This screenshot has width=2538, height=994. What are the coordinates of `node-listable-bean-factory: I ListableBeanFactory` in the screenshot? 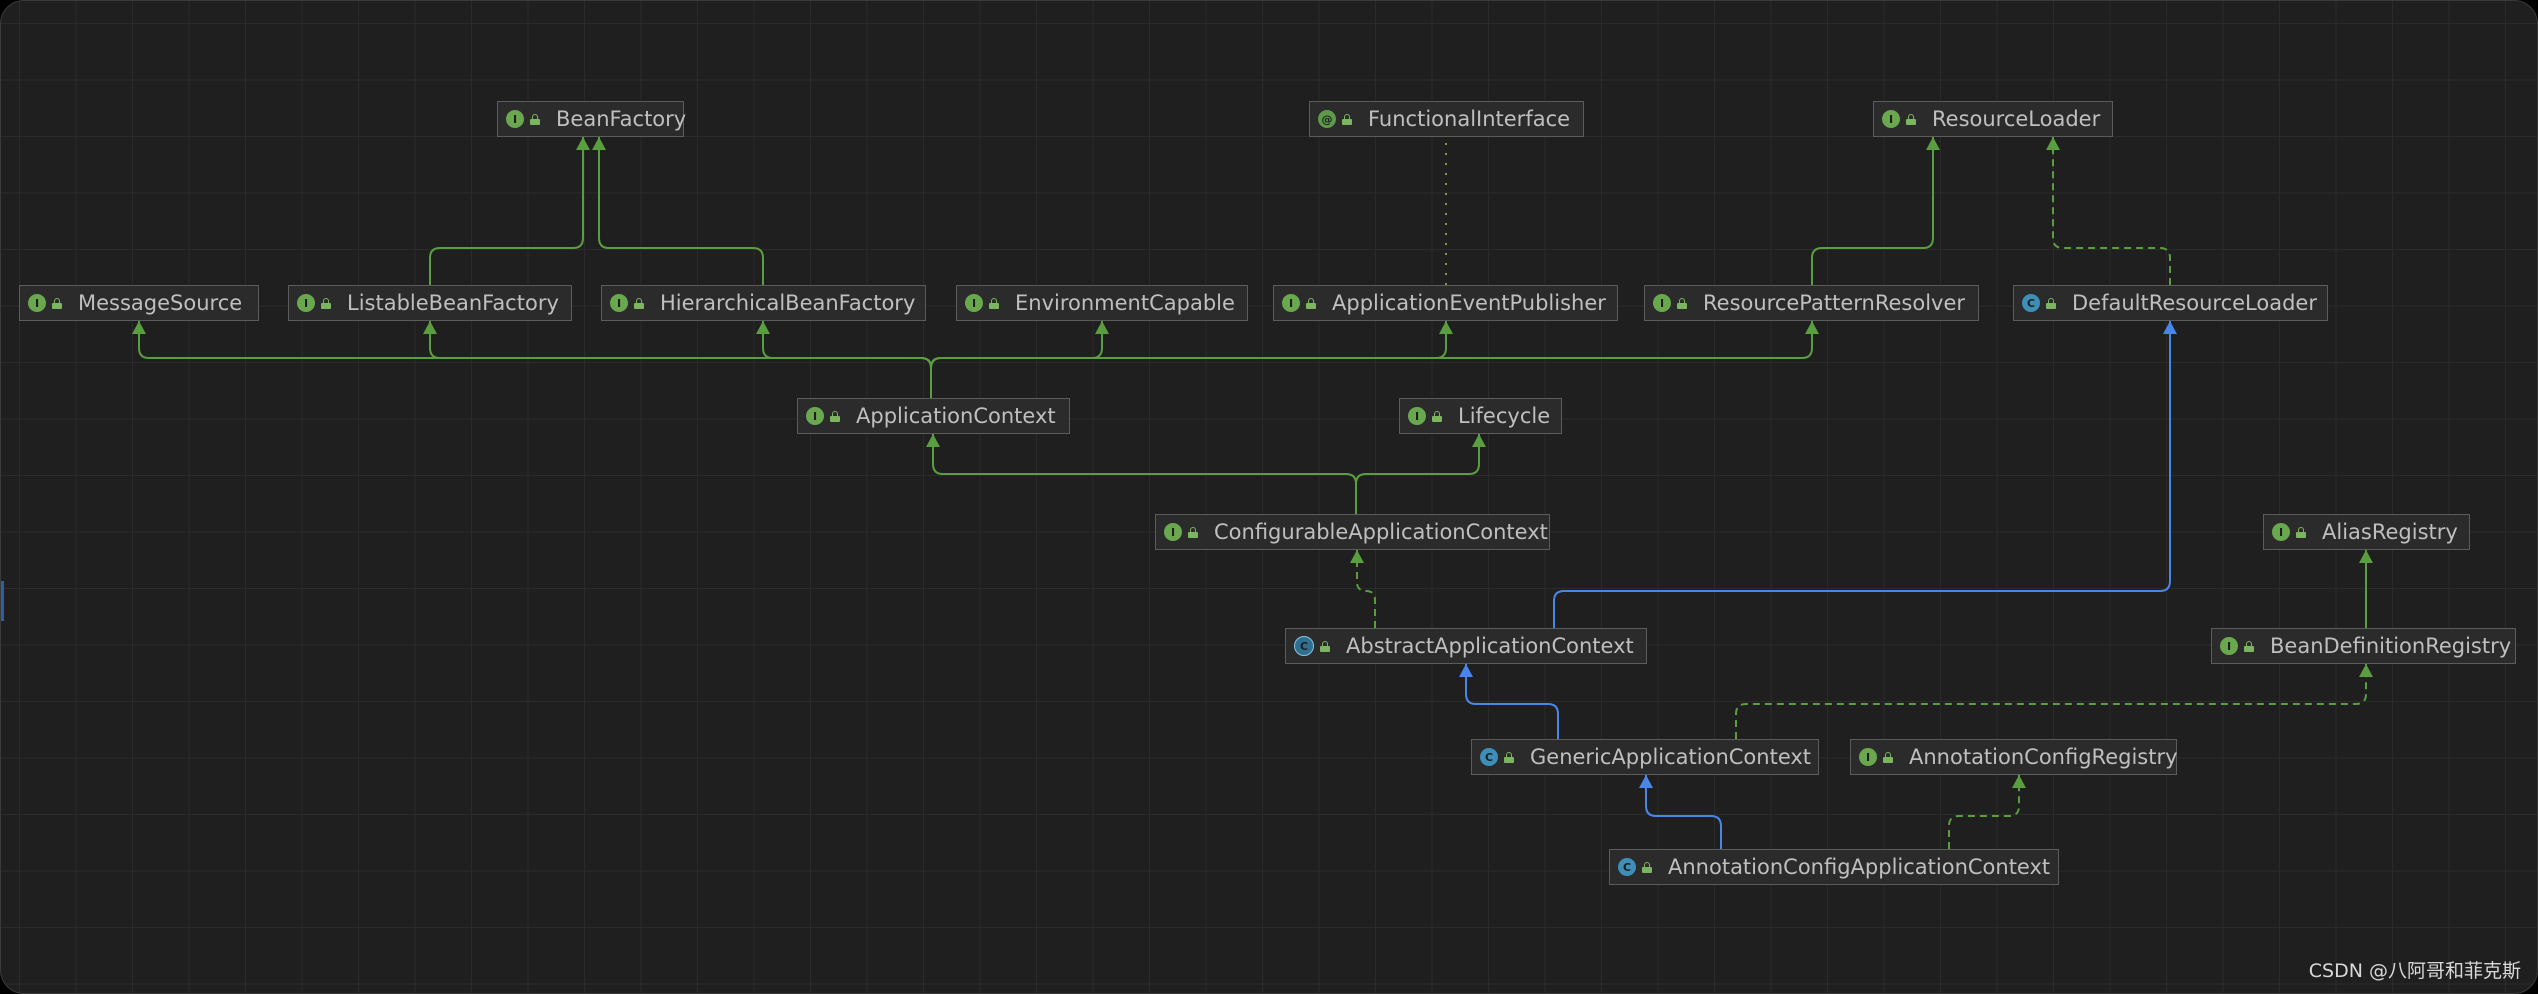 It's located at (430, 303).